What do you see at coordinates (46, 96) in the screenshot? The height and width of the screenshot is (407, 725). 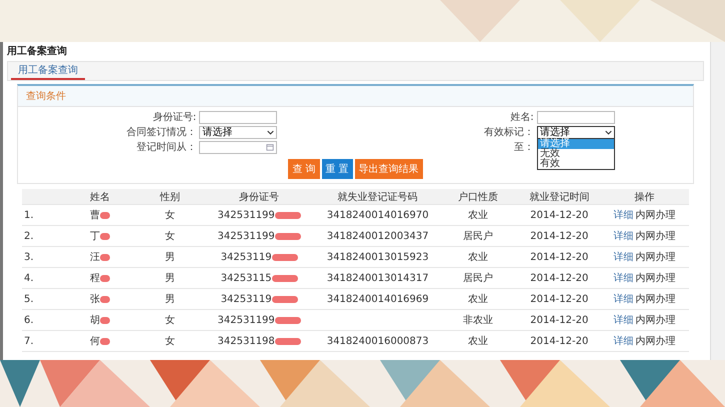 I see `section-title: 查询条件` at bounding box center [46, 96].